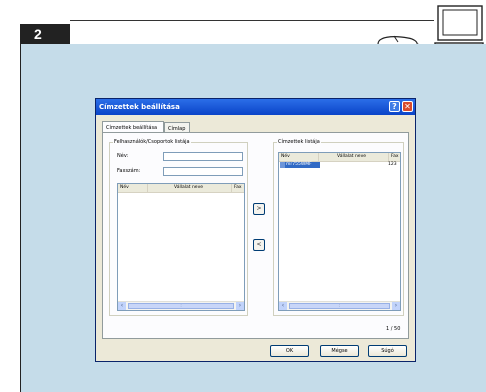 The image size is (486, 392). Describe the element at coordinates (289, 351) in the screenshot. I see `ok-button: OK` at that location.